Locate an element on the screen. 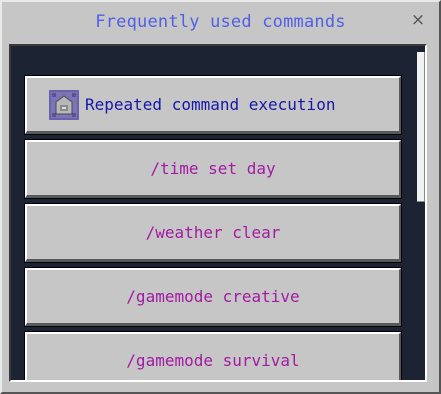 The image size is (441, 394). scrollbar-thumb is located at coordinates (421, 127).